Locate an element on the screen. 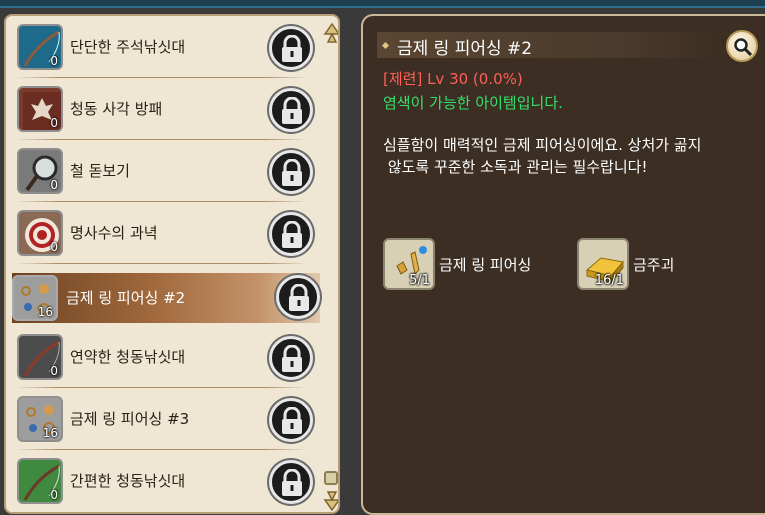  recipe-row-5: 0 연약한 청동낚싯대 is located at coordinates (162, 357).